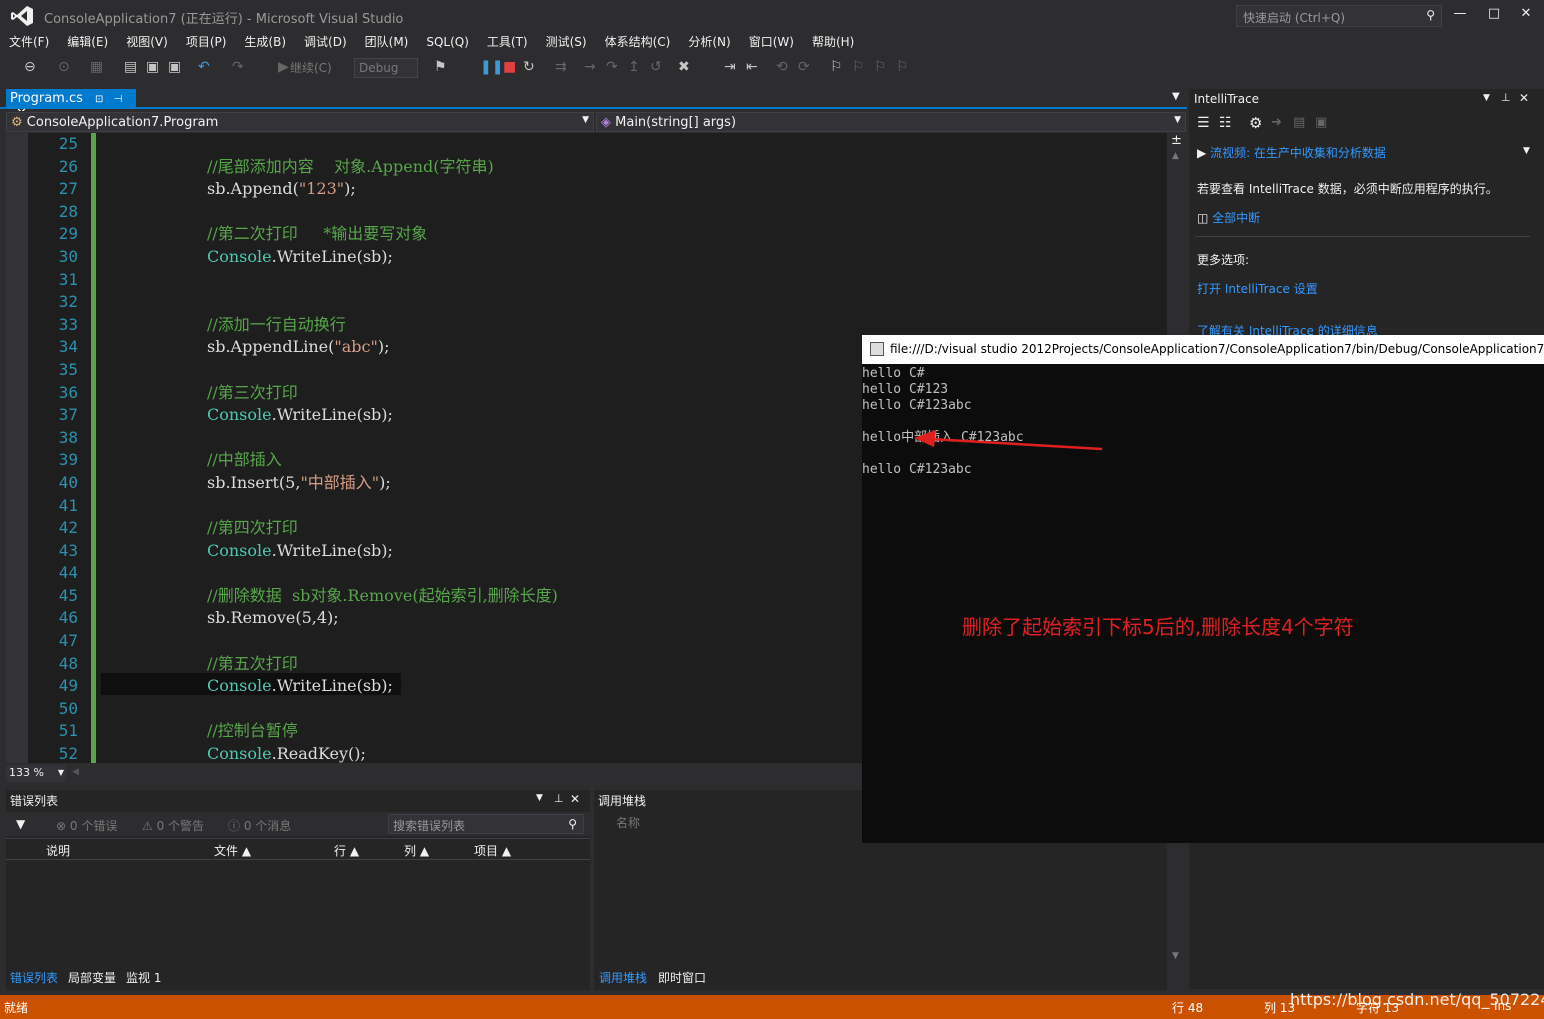 Image resolution: width=1544 pixels, height=1019 pixels. What do you see at coordinates (858, 67) in the screenshot?
I see `prev-bookmark-icon: ⚐` at bounding box center [858, 67].